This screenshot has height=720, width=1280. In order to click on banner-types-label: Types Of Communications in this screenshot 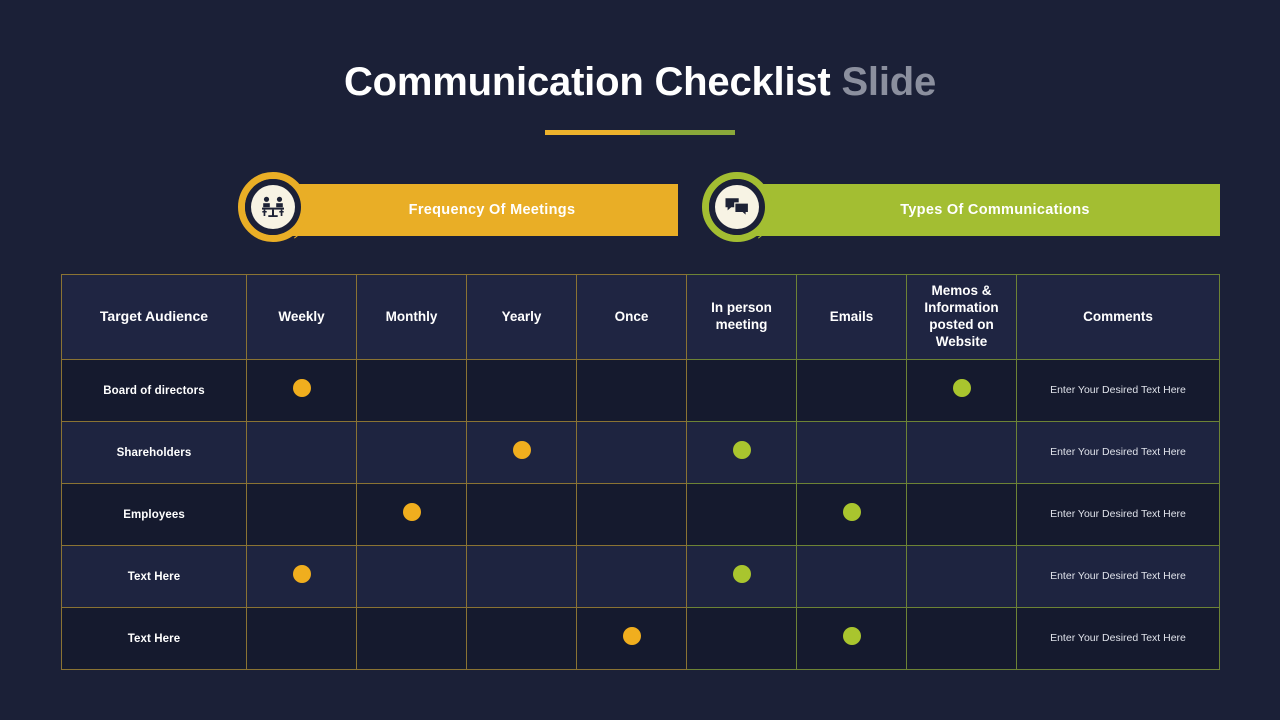, I will do `click(995, 210)`.